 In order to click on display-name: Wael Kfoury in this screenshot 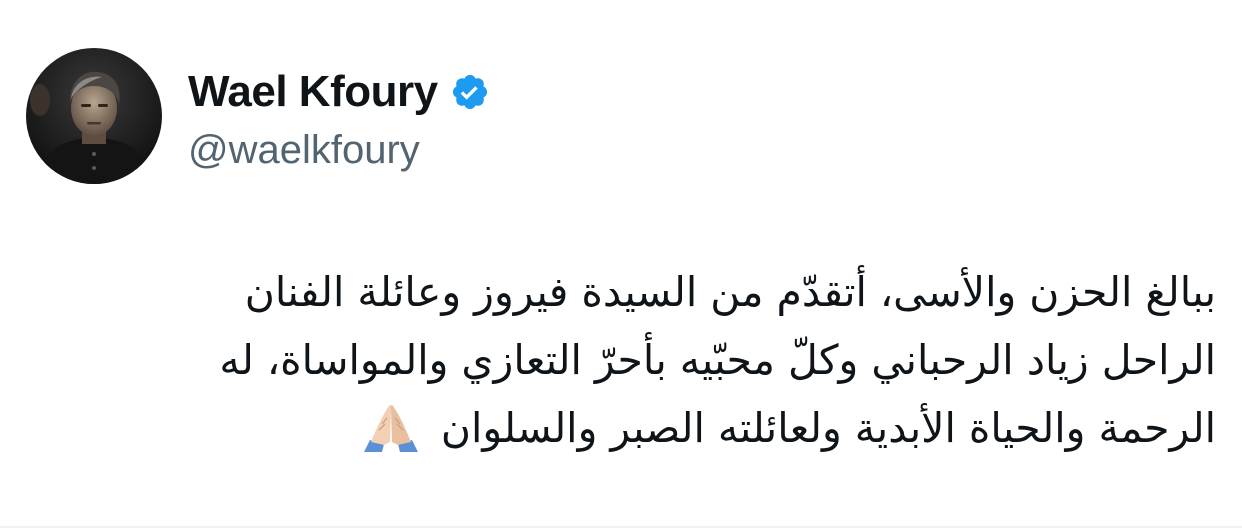, I will do `click(313, 92)`.